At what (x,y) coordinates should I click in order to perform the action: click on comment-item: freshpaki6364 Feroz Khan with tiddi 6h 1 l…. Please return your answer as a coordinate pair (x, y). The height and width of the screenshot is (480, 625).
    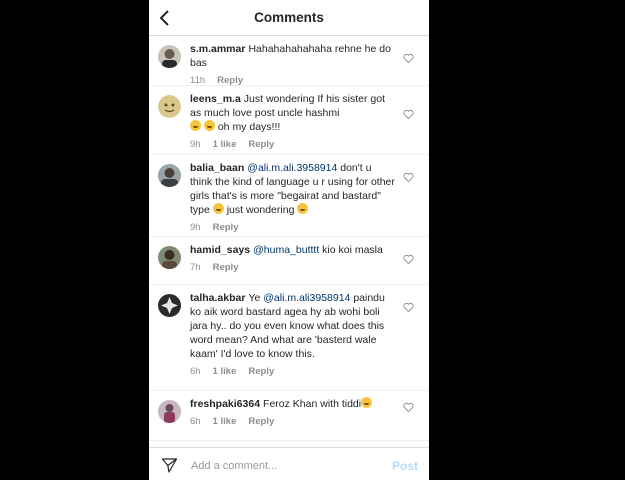
    Looking at the image, I should click on (289, 416).